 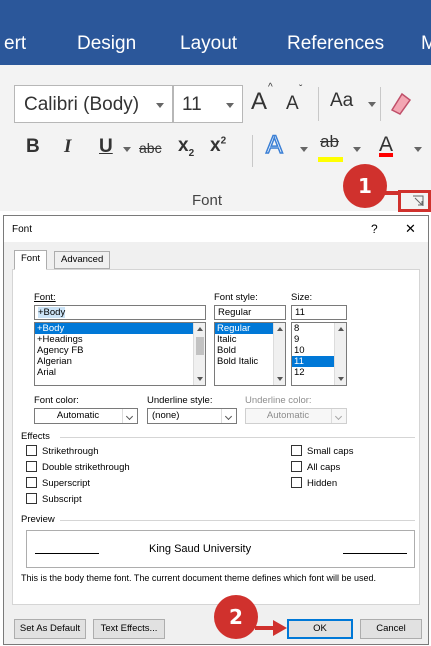 I want to click on tab-font: Font, so click(x=31, y=260).